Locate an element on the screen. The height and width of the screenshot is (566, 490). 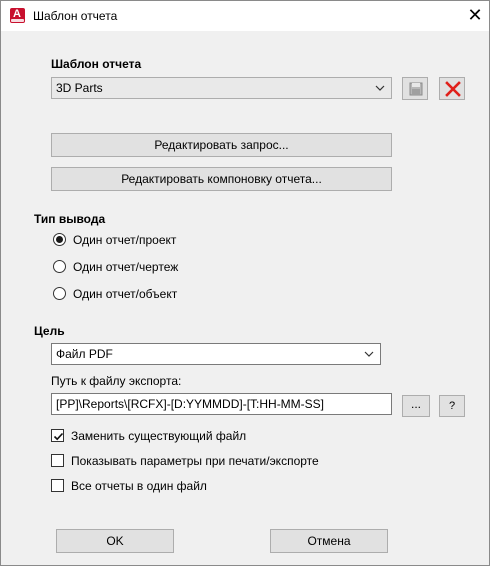
autocad-app-icon: A is located at coordinates (17, 15).